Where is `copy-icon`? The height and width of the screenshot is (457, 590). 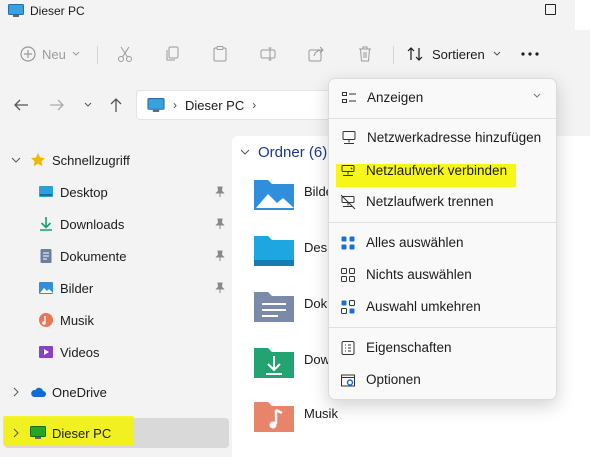 copy-icon is located at coordinates (172, 53).